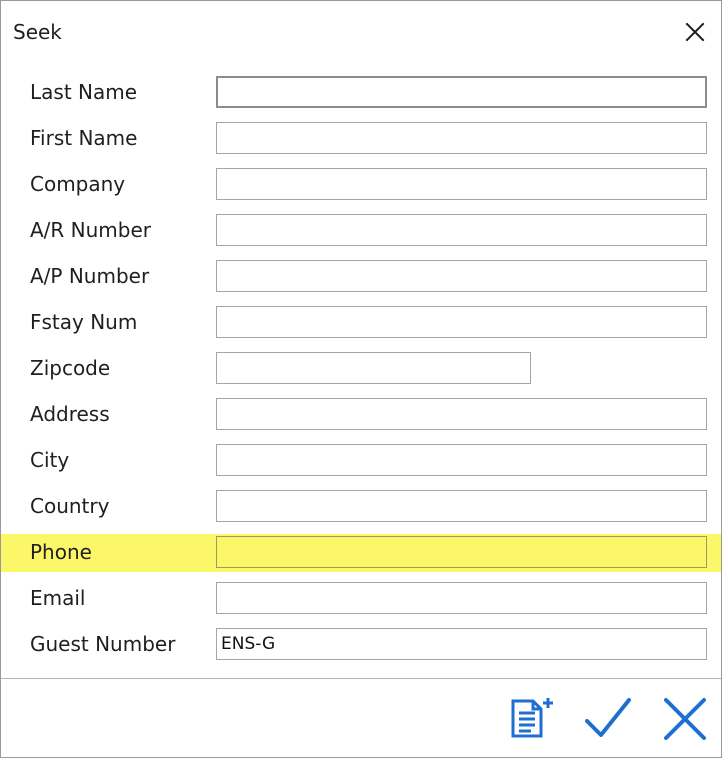  I want to click on field-row-zipcode: Zipcode, so click(361, 369).